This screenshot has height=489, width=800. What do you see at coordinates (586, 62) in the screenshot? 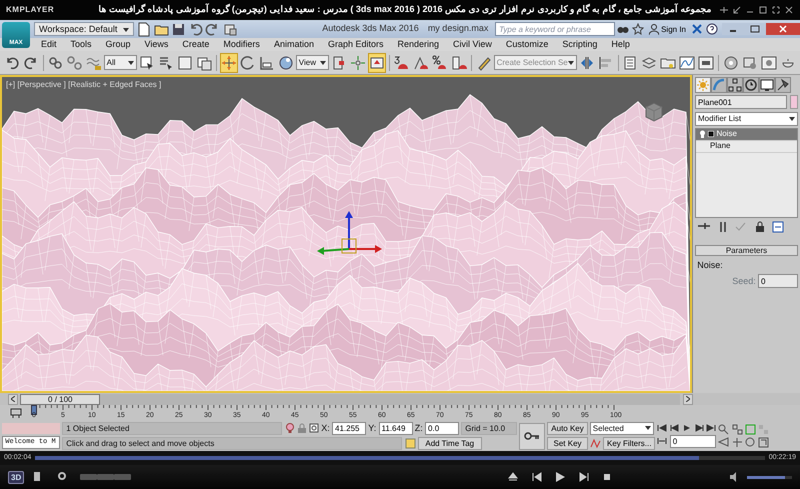
I see `mirror-icon` at bounding box center [586, 62].